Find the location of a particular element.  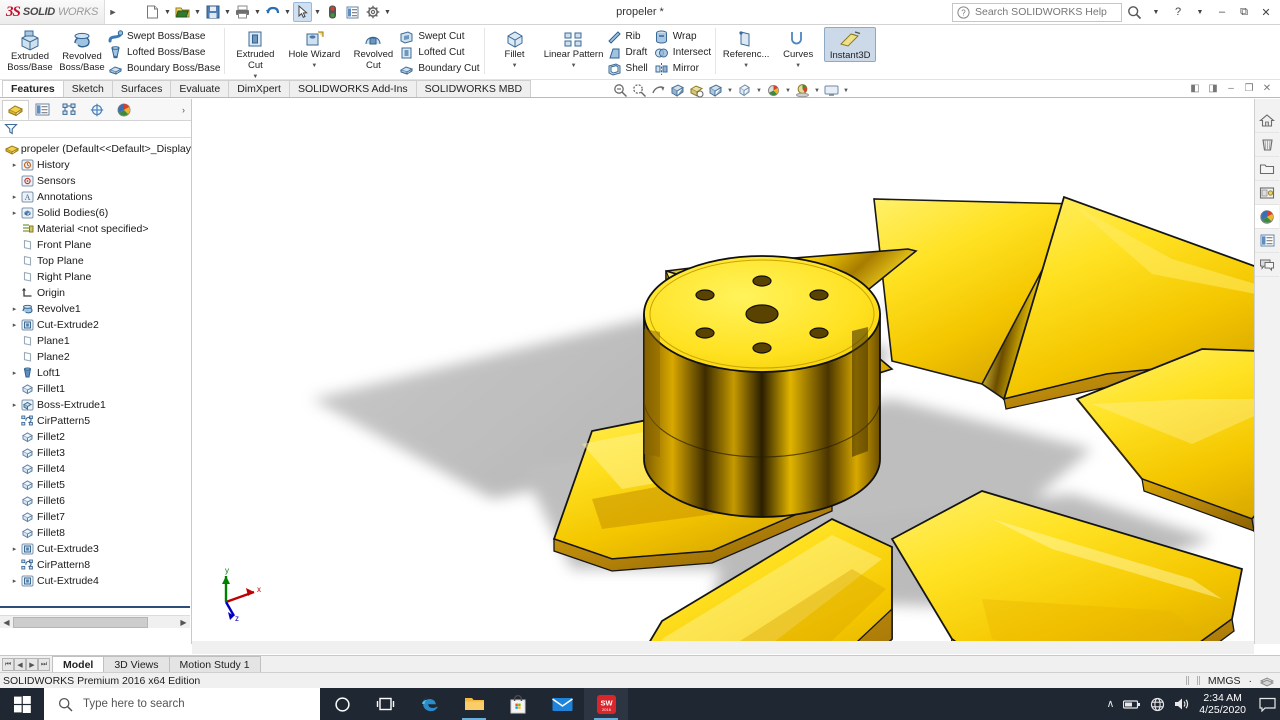

curves-button: Curves ▼ is located at coordinates (798, 49).